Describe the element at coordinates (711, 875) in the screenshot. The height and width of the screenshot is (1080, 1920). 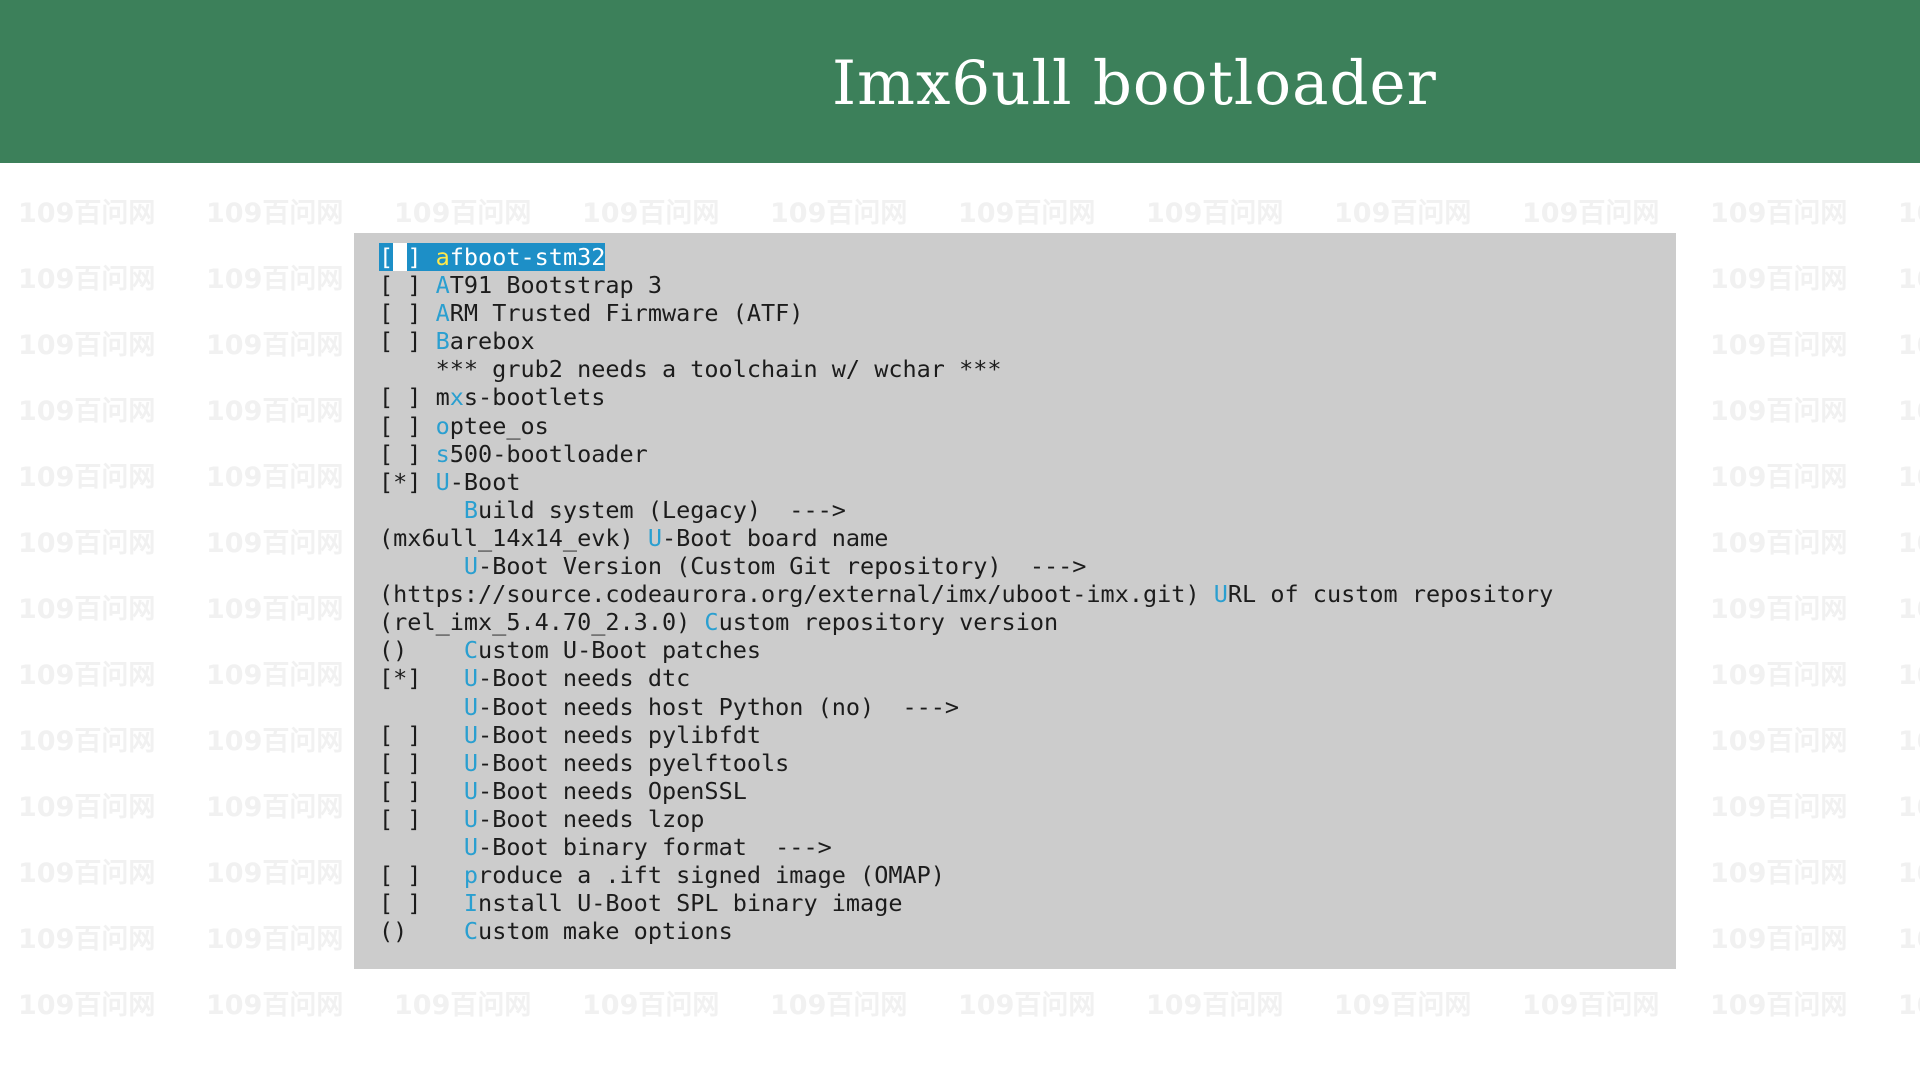
I see `menu-item-label: roduce a .ift signed image (OMAP)` at that location.